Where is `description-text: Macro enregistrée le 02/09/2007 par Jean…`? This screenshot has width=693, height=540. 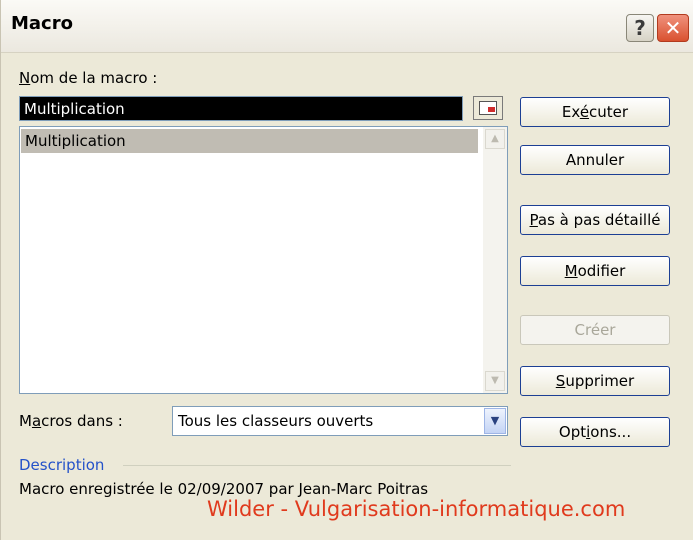 description-text: Macro enregistrée le 02/09/2007 par Jean… is located at coordinates (224, 489).